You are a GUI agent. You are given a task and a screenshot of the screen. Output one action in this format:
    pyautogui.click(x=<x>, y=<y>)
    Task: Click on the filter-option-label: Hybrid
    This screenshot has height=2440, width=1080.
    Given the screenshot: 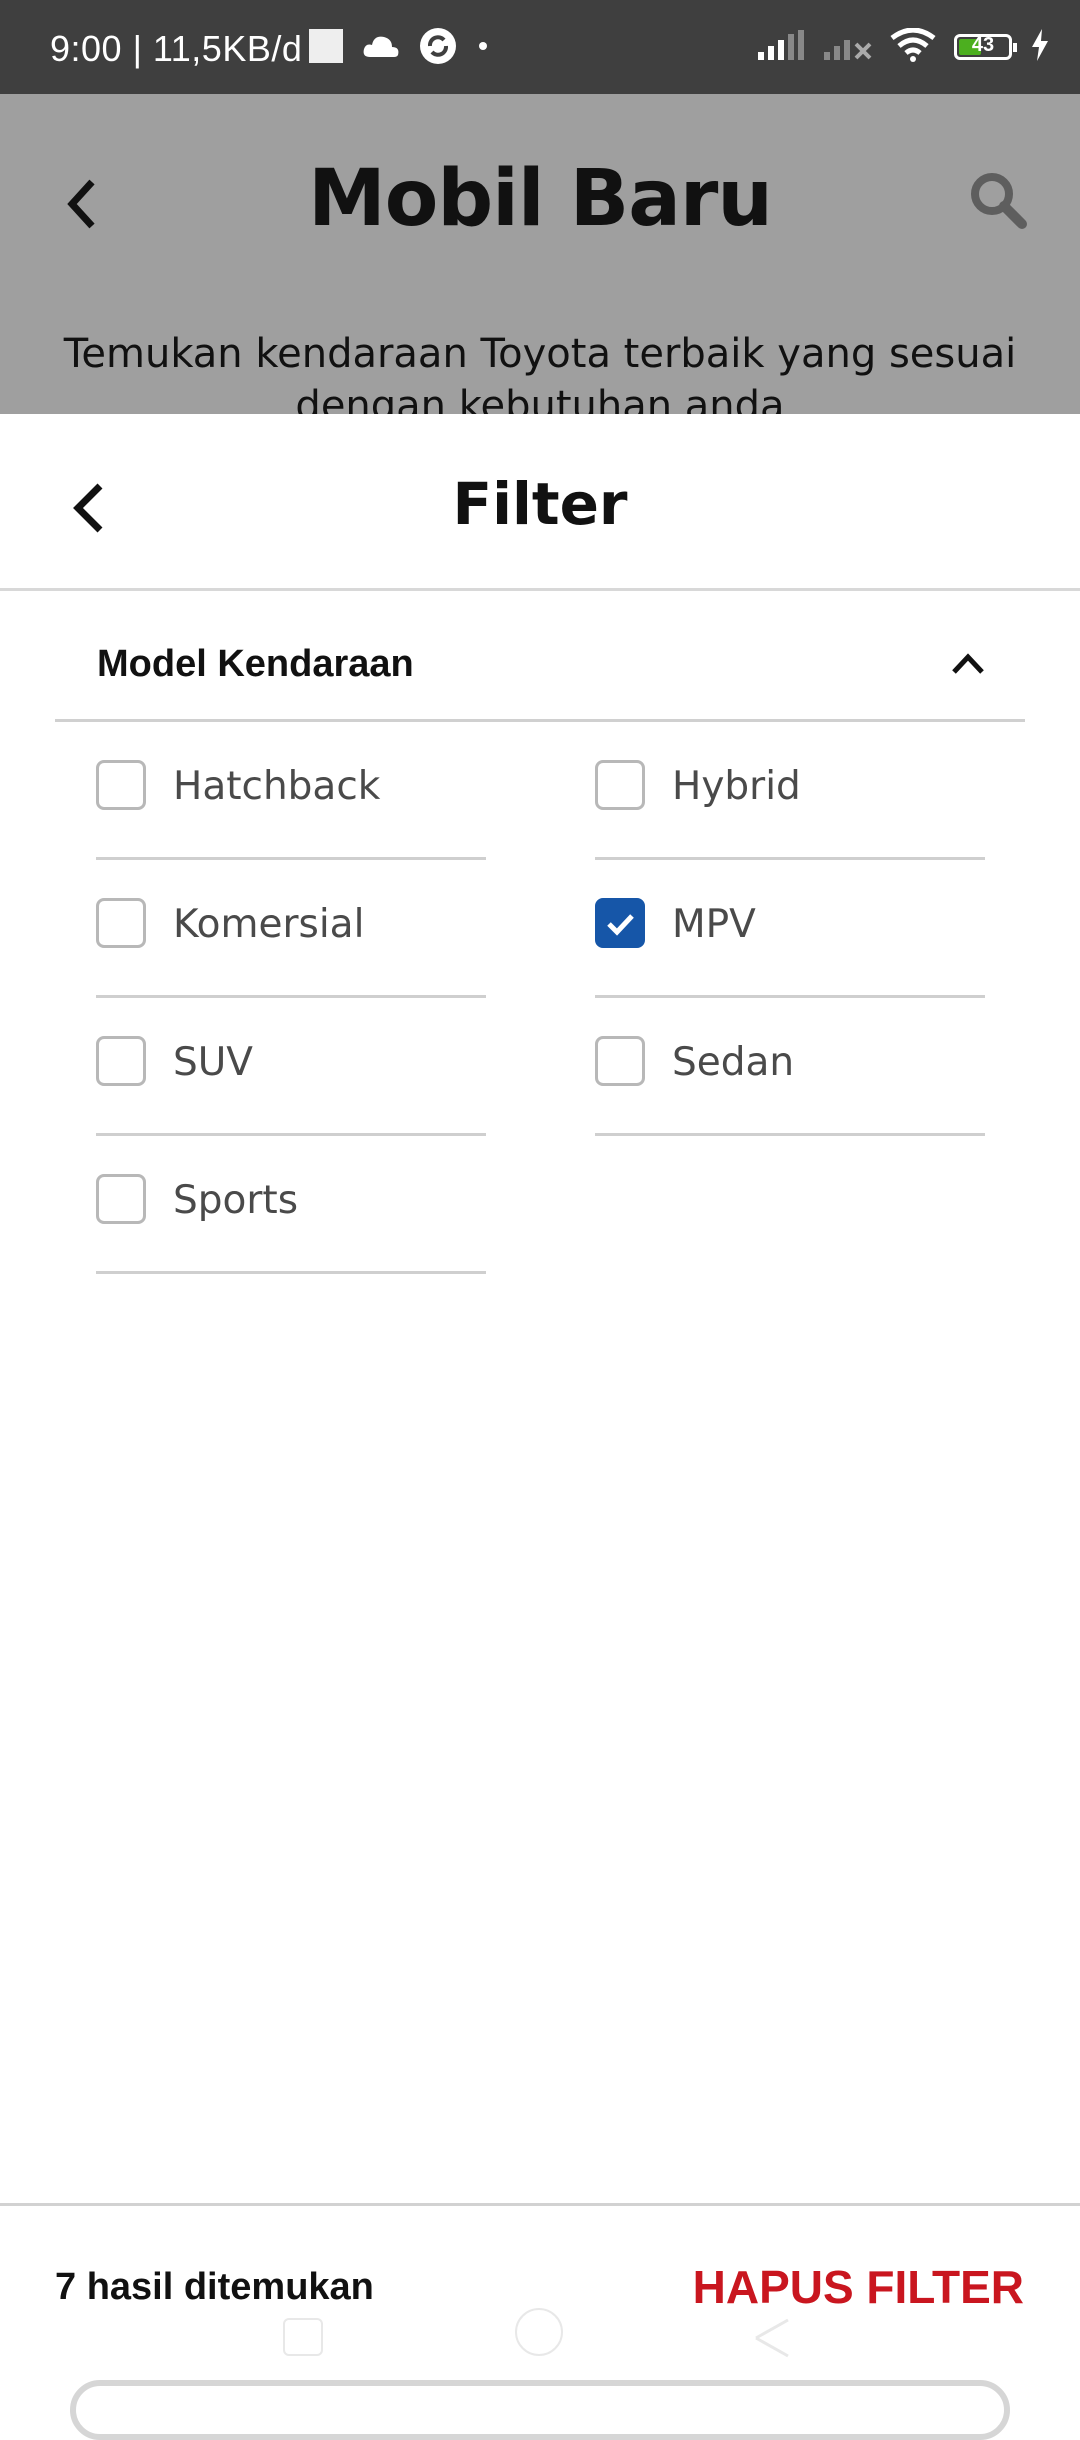 What is the action you would take?
    pyautogui.click(x=736, y=786)
    